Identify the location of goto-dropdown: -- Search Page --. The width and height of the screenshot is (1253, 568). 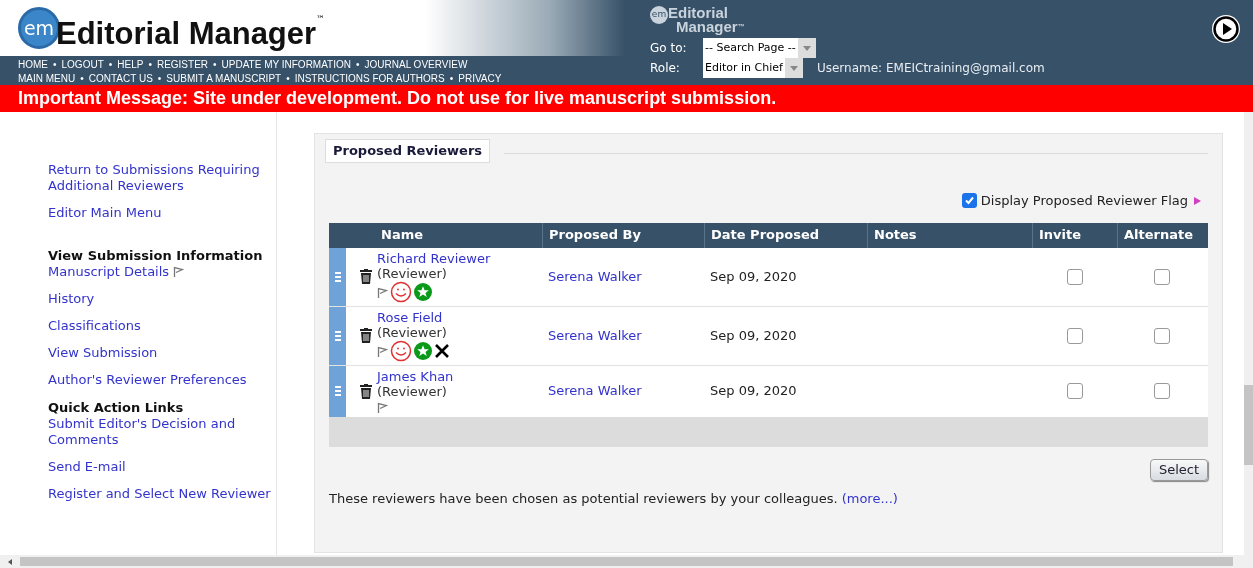
(759, 48).